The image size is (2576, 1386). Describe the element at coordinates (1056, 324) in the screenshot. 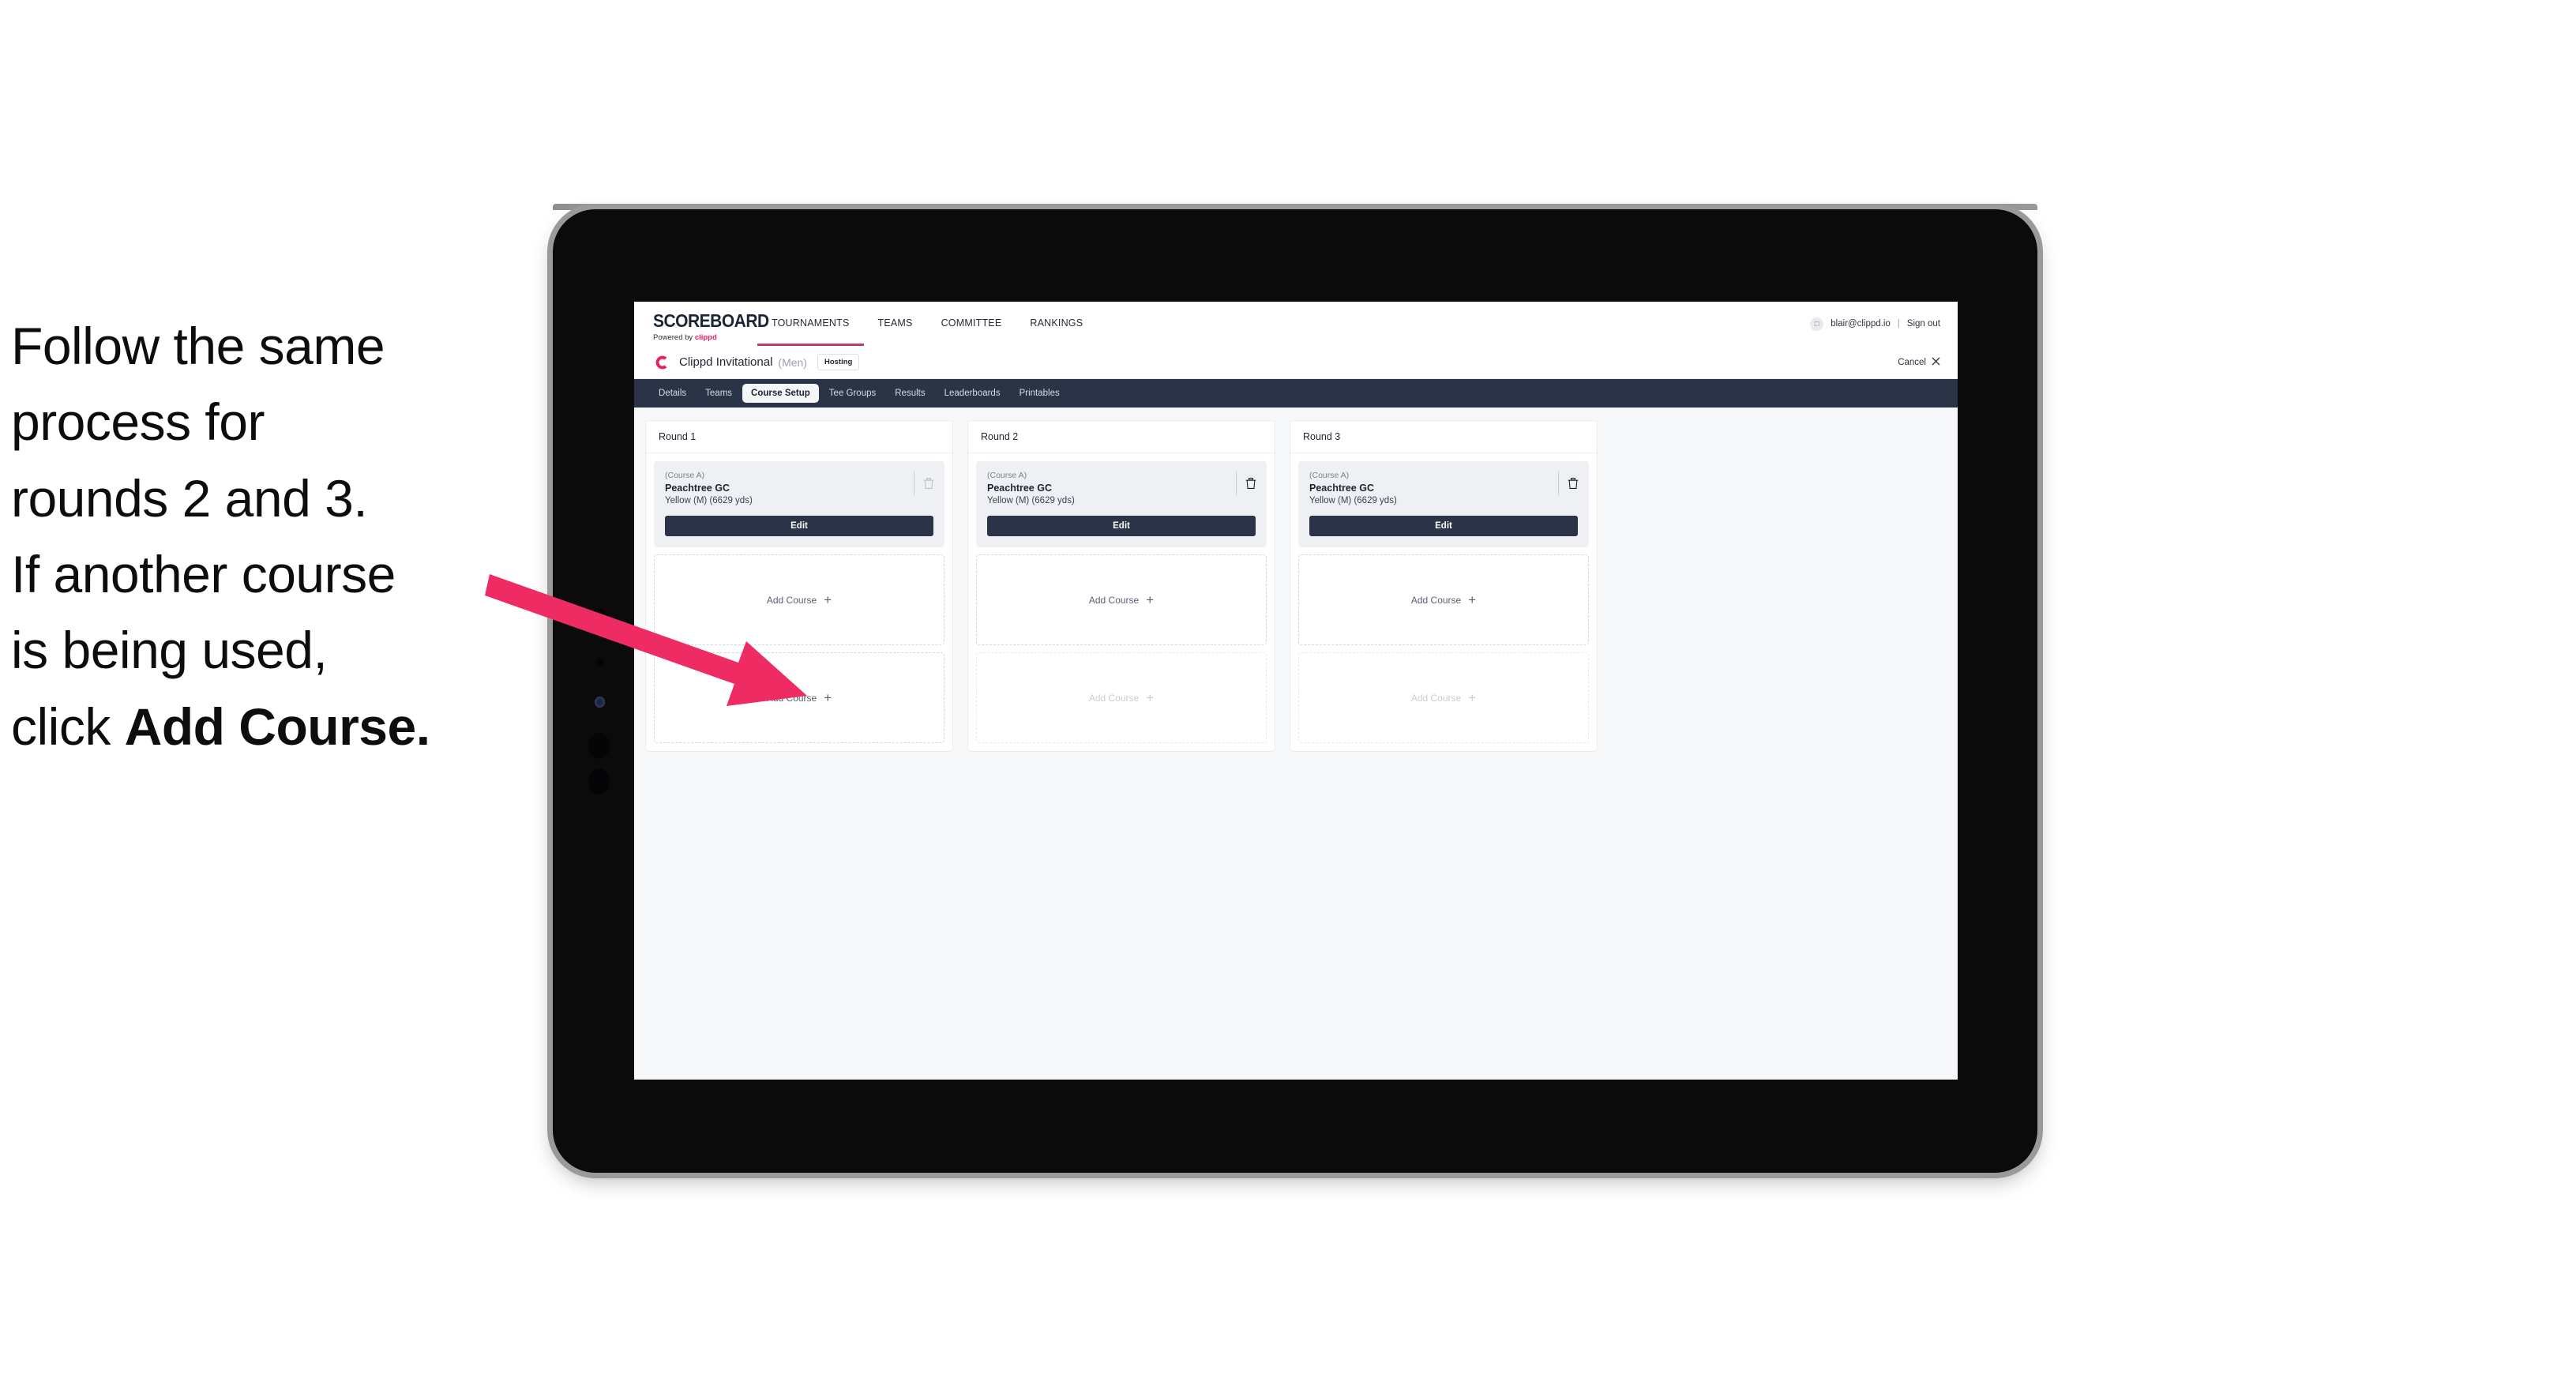

I see `nav-item-rankings: RANKINGS` at that location.